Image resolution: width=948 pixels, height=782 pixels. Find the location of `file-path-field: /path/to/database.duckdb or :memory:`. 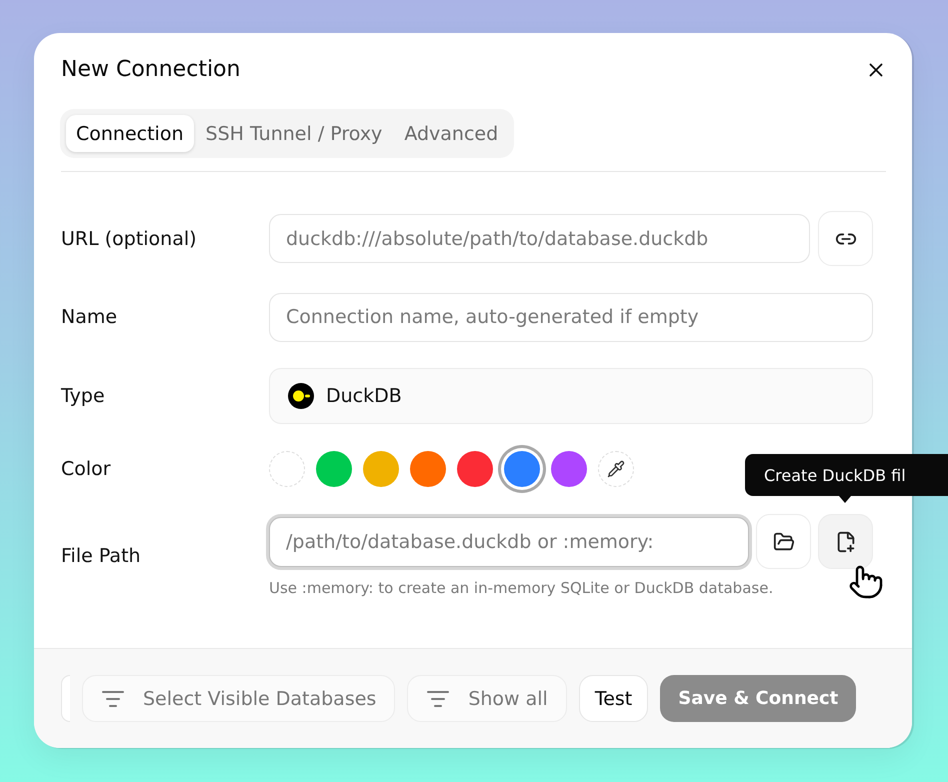

file-path-field: /path/to/database.duckdb or :memory: is located at coordinates (509, 541).